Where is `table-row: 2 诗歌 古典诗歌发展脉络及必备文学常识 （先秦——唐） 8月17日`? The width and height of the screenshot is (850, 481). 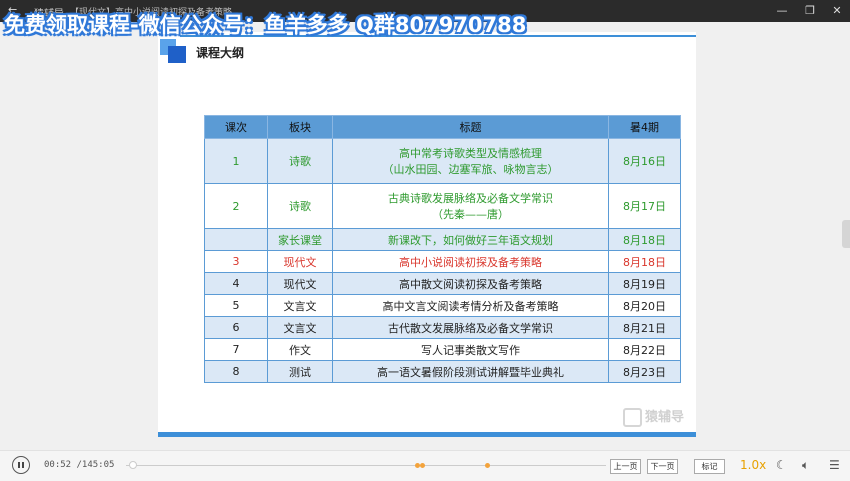 table-row: 2 诗歌 古典诗歌发展脉络及必备文学常识 （先秦——唐） 8月17日 is located at coordinates (442, 206).